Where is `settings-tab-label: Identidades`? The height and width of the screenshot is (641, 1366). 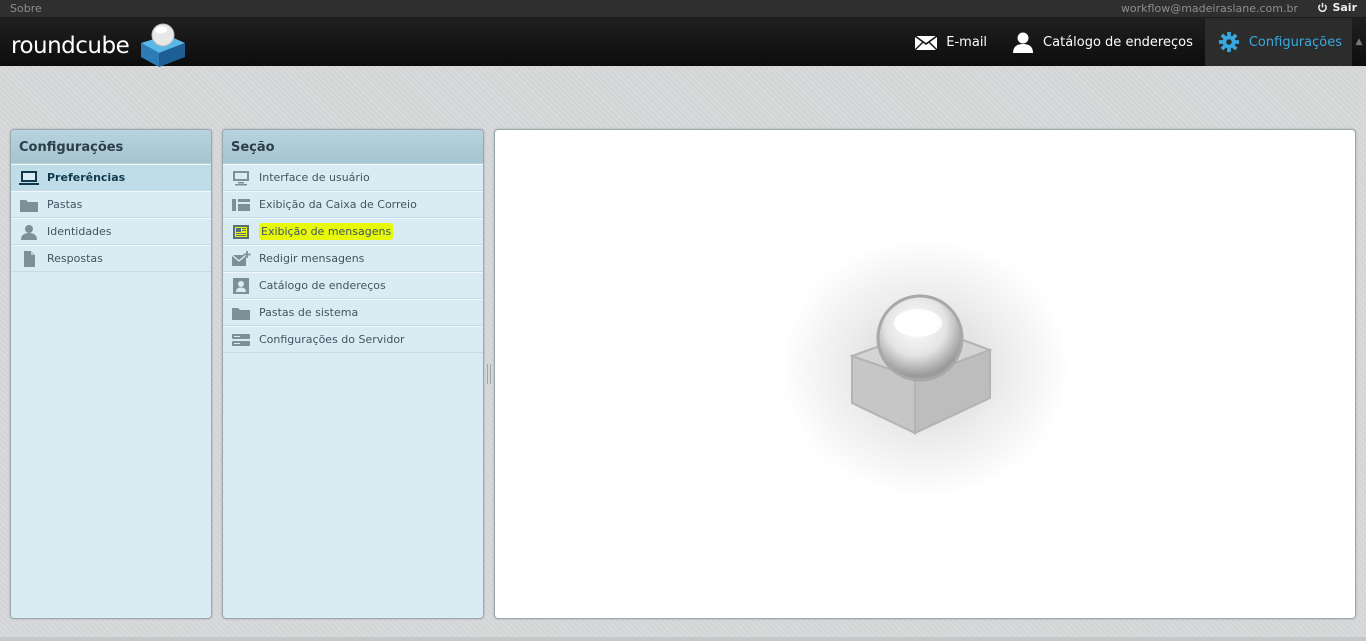
settings-tab-label: Identidades is located at coordinates (79, 231).